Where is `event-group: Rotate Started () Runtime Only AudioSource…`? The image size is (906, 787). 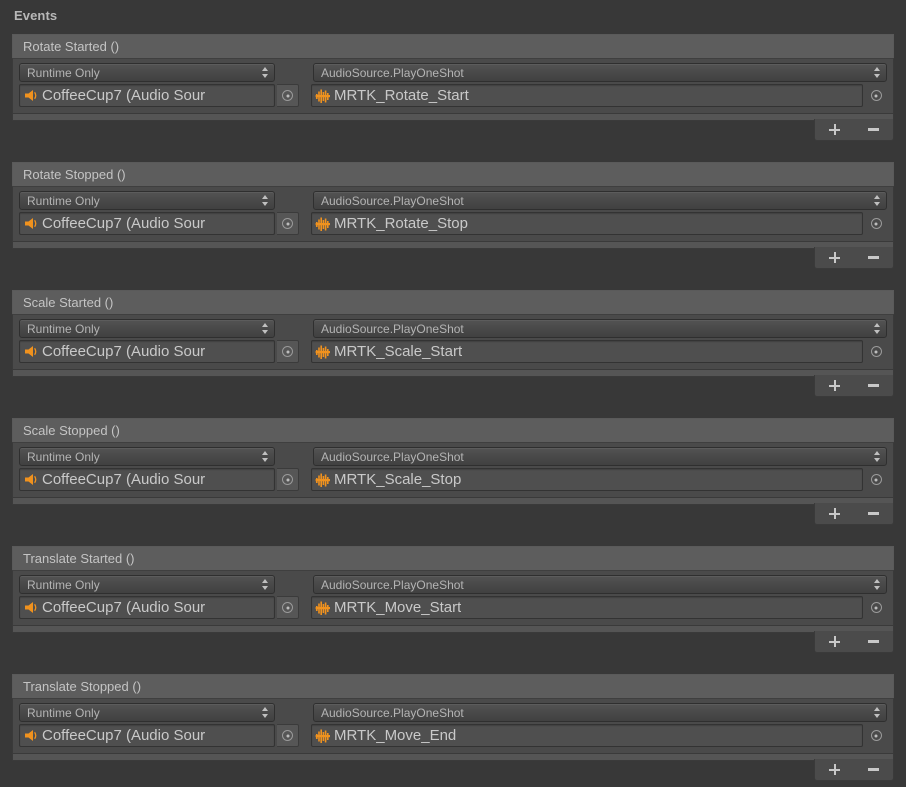
event-group: Rotate Started () Runtime Only AudioSource… is located at coordinates (453, 77).